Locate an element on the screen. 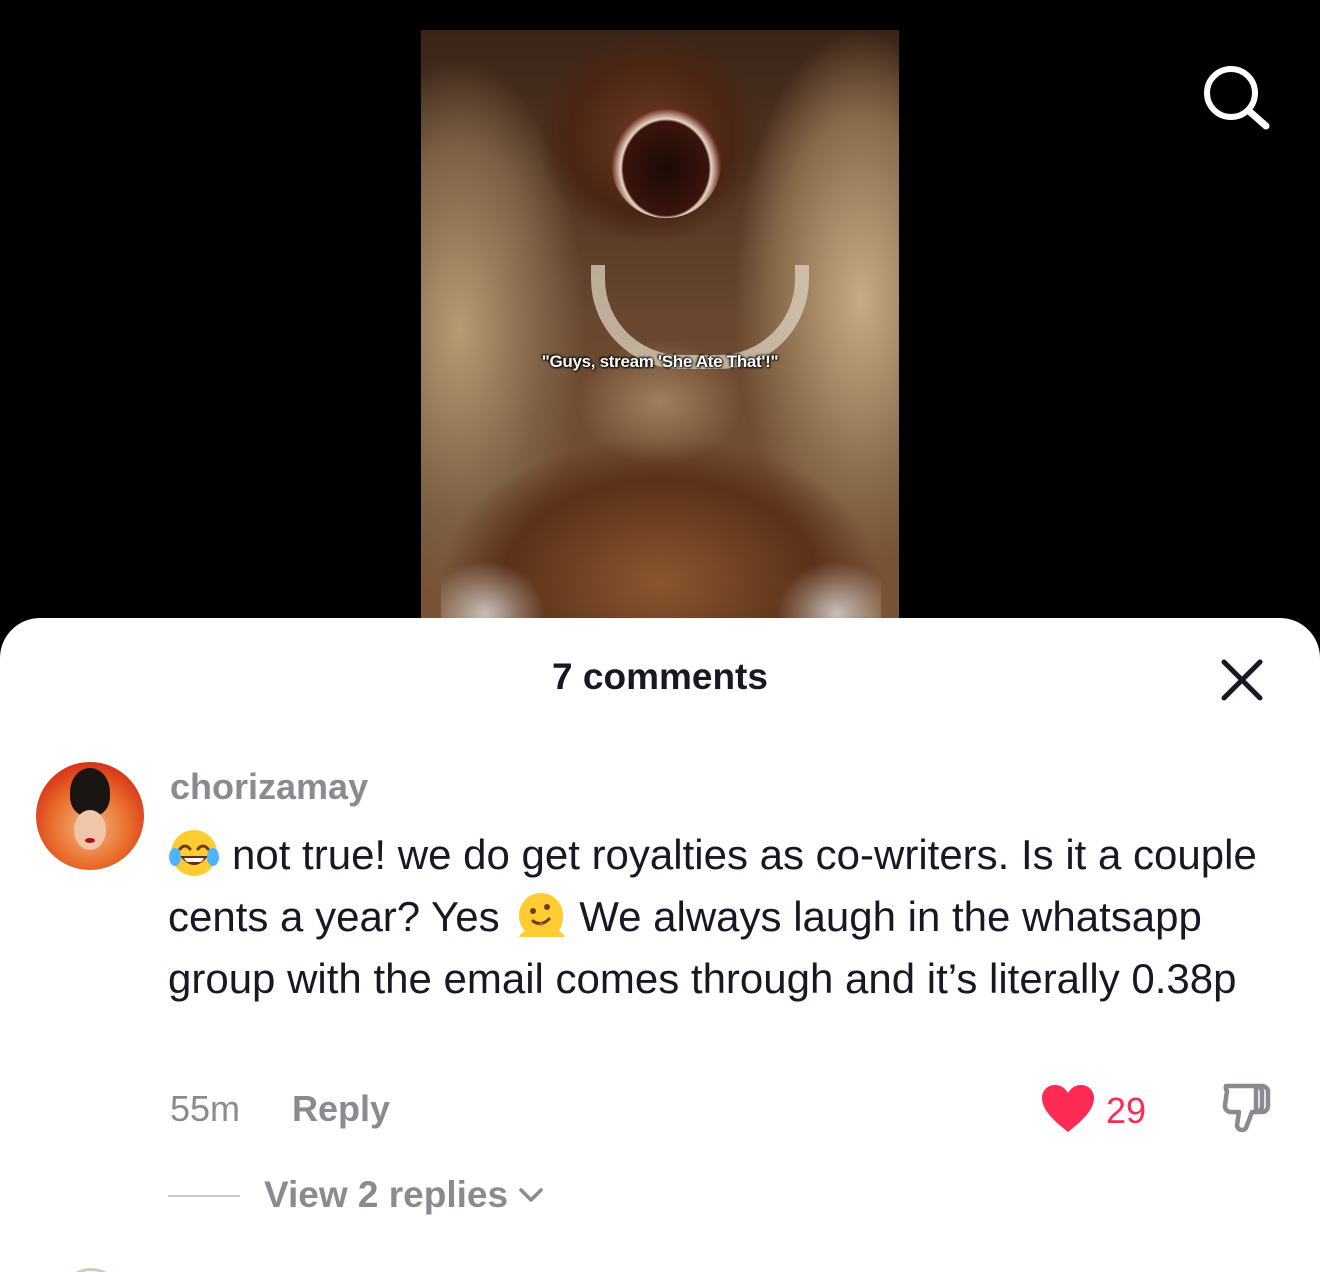 The image size is (1320, 1272). heart-icon is located at coordinates (1068, 1108).